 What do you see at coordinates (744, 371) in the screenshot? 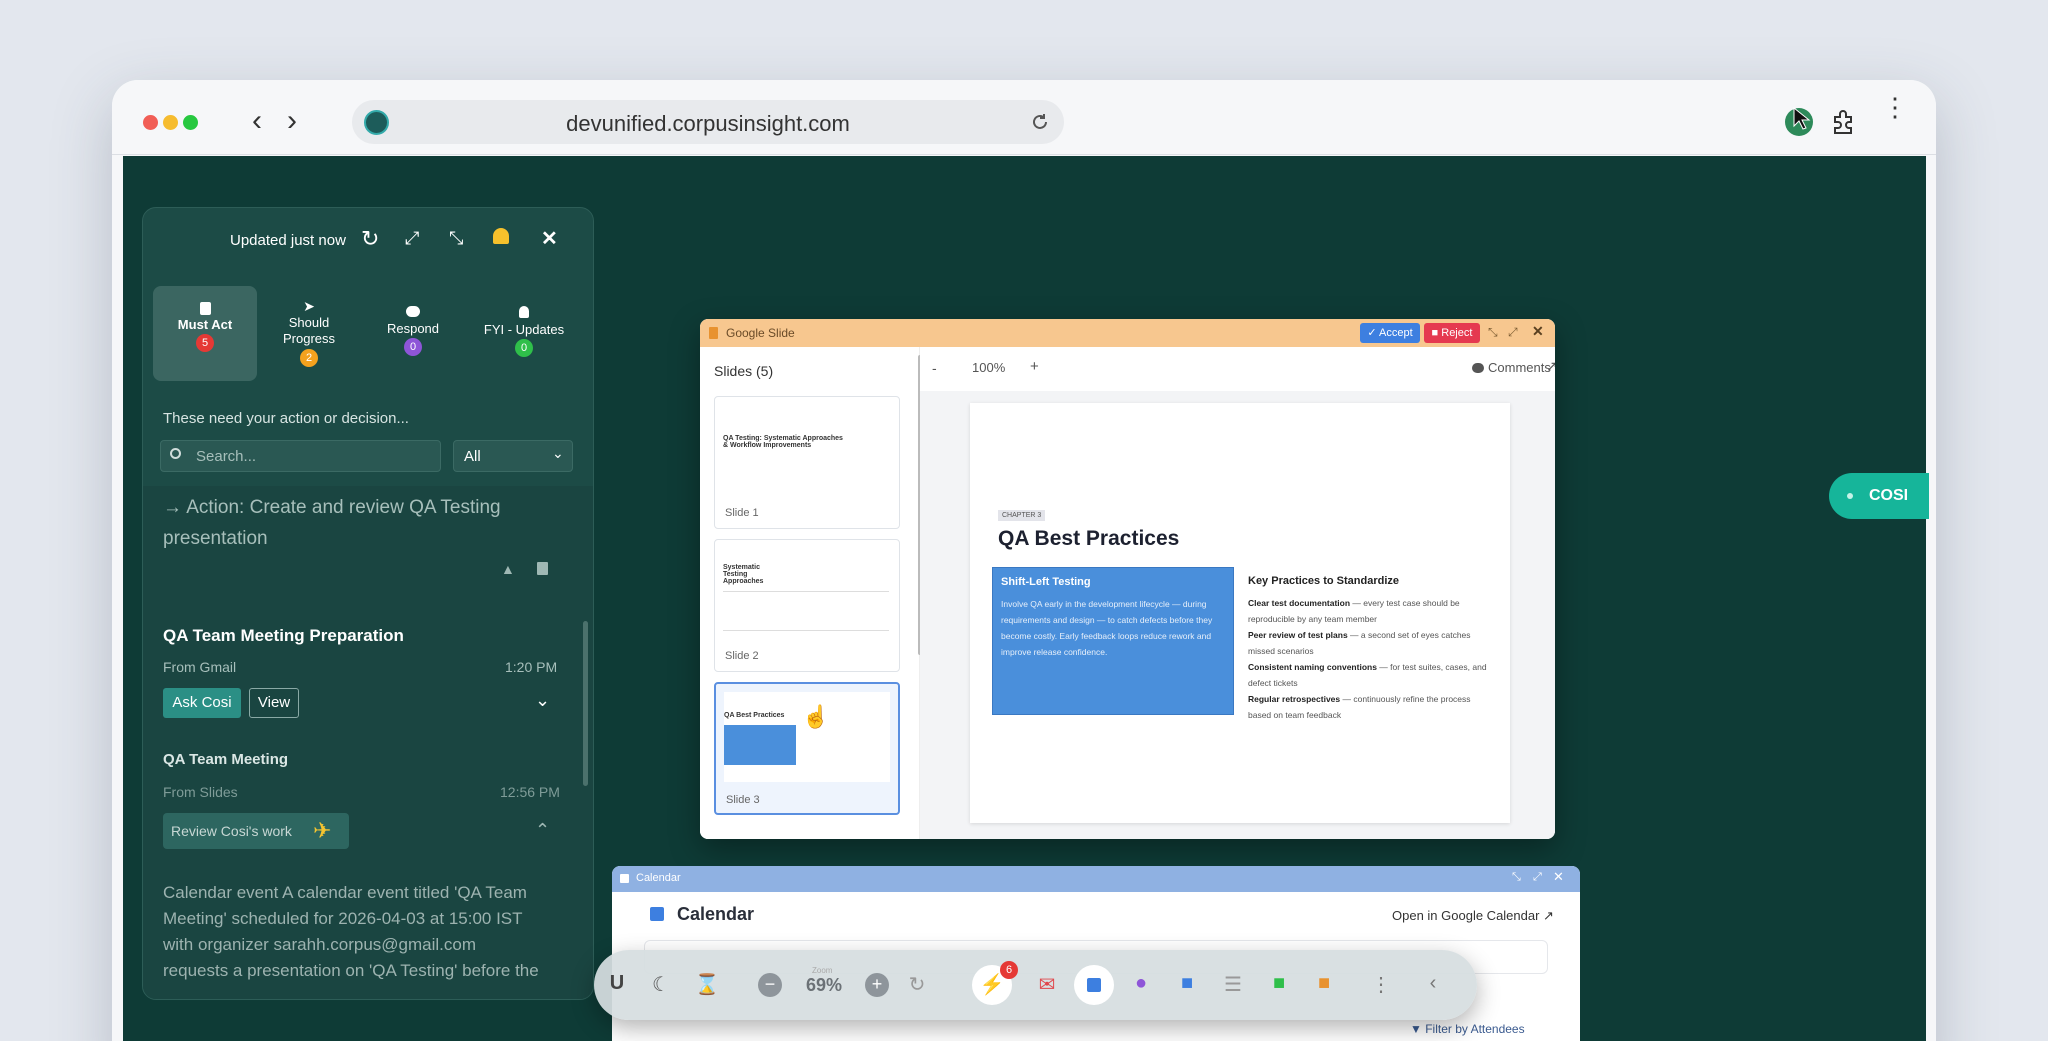
I see `slides-count: Slides (5)` at bounding box center [744, 371].